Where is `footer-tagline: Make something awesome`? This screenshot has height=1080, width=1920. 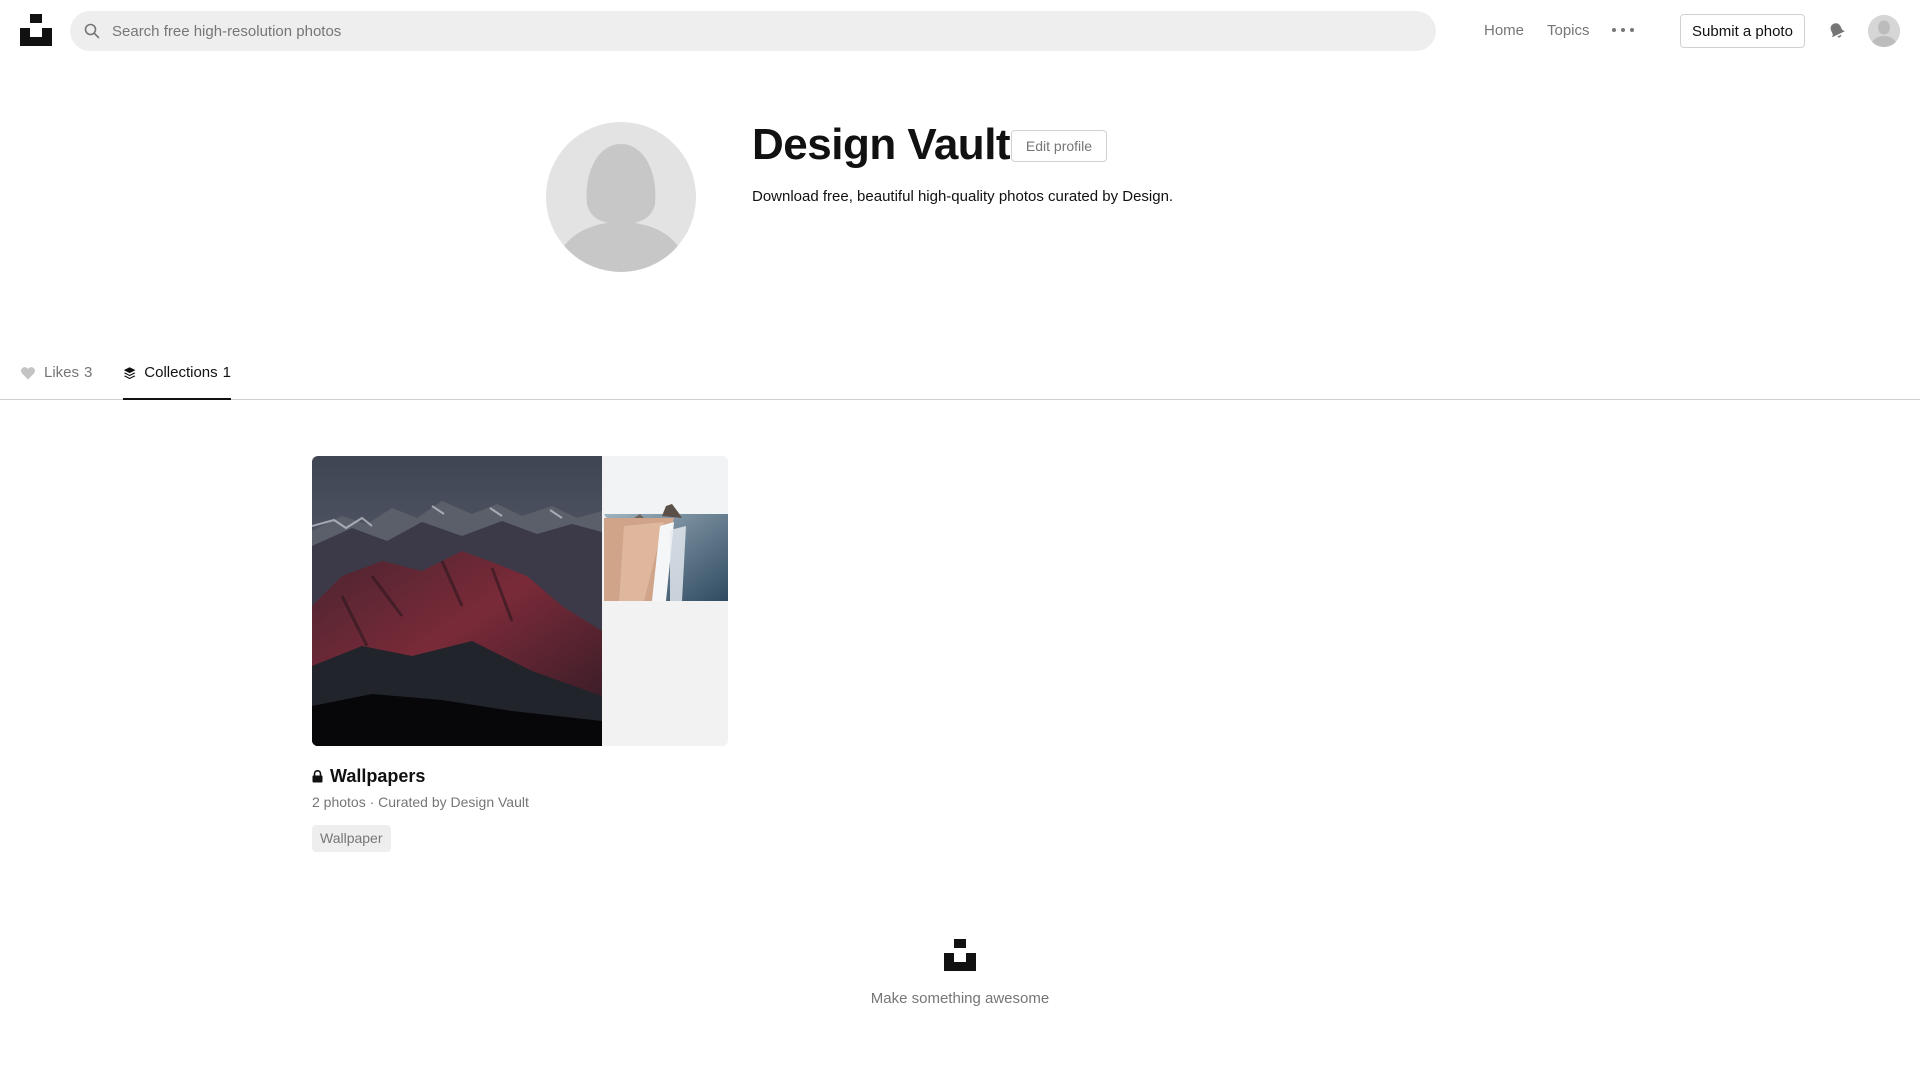 footer-tagline: Make something awesome is located at coordinates (960, 998).